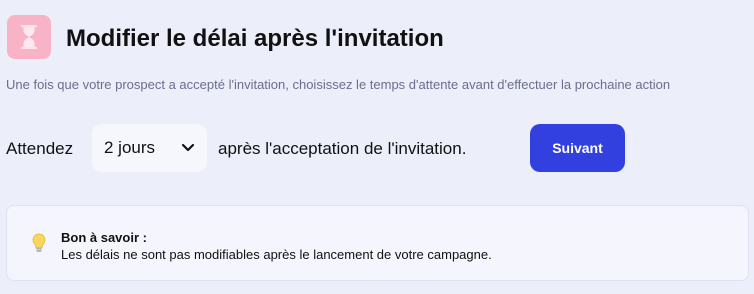 This screenshot has width=754, height=294. I want to click on page-title: Modifier le délai après l'invitation, so click(255, 38).